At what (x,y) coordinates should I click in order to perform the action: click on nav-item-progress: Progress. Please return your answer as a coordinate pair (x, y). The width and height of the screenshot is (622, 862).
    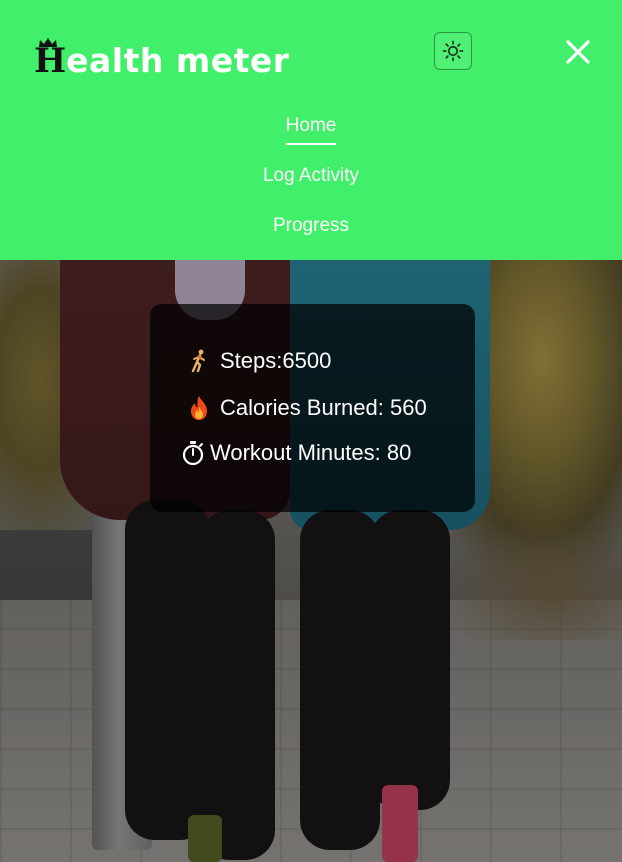
    Looking at the image, I should click on (311, 237).